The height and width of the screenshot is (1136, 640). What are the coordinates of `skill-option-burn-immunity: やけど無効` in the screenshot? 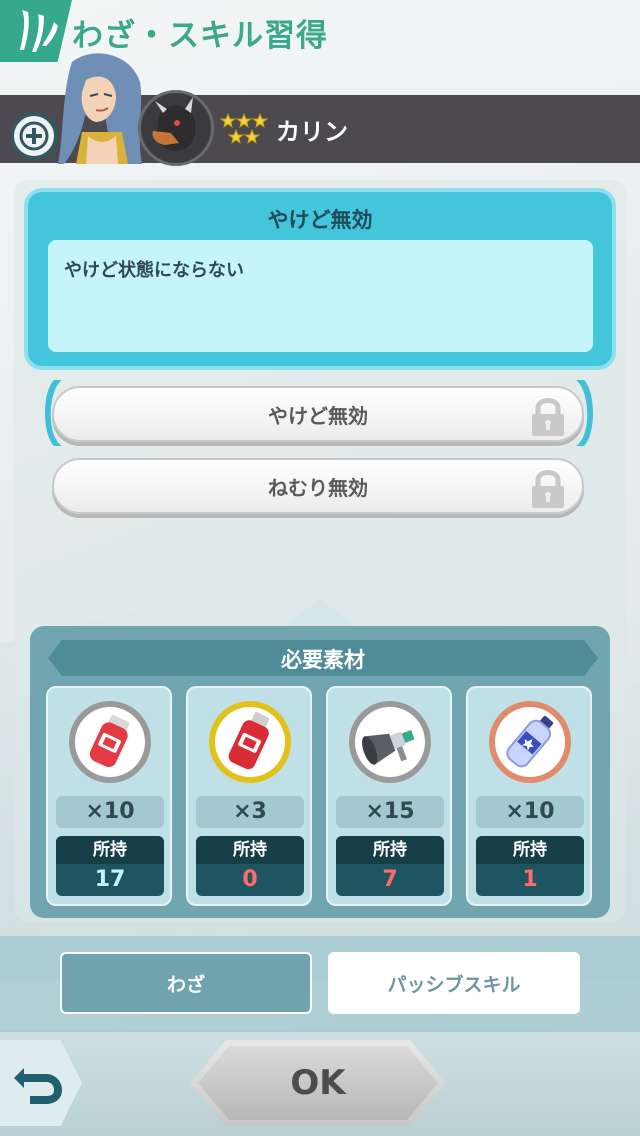 It's located at (318, 414).